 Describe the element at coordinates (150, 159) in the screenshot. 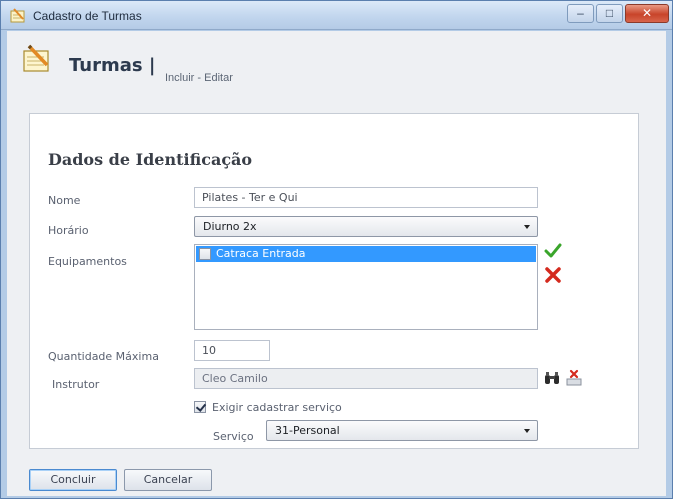

I see `section-title: Dados de Identificação` at that location.